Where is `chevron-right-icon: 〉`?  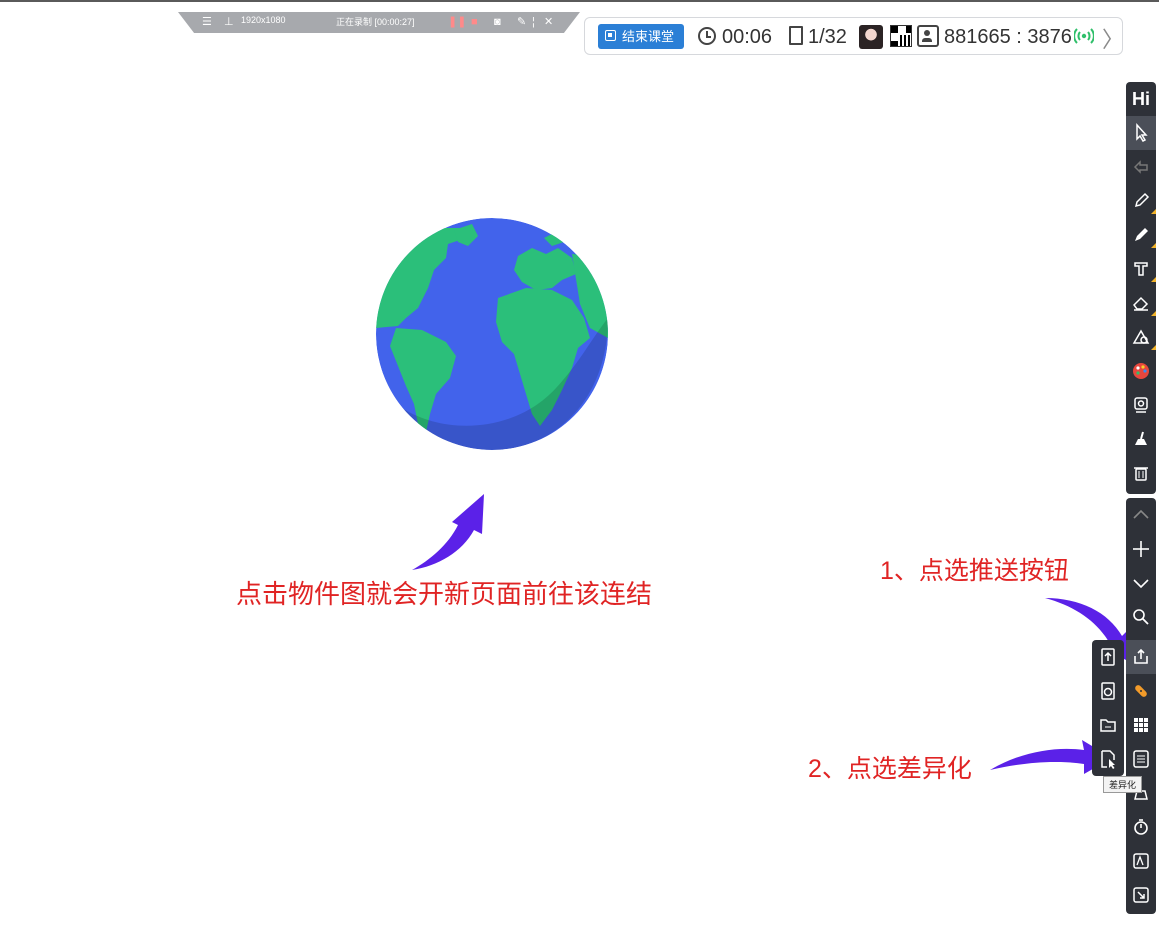 chevron-right-icon: 〉 is located at coordinates (1113, 38).